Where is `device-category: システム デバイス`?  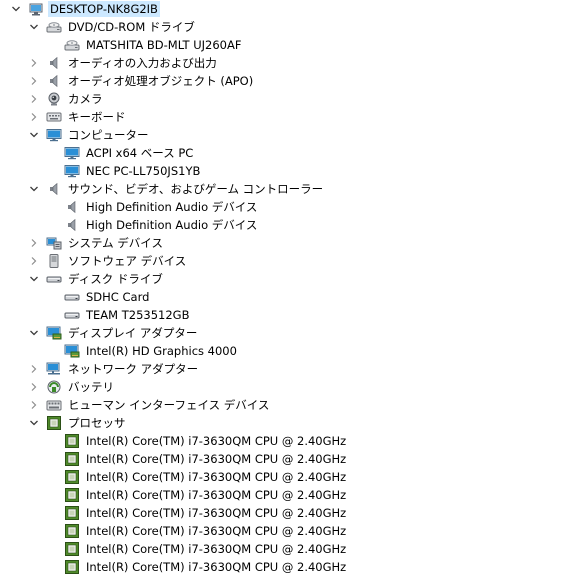
device-category: システム デバイス is located at coordinates (96, 243).